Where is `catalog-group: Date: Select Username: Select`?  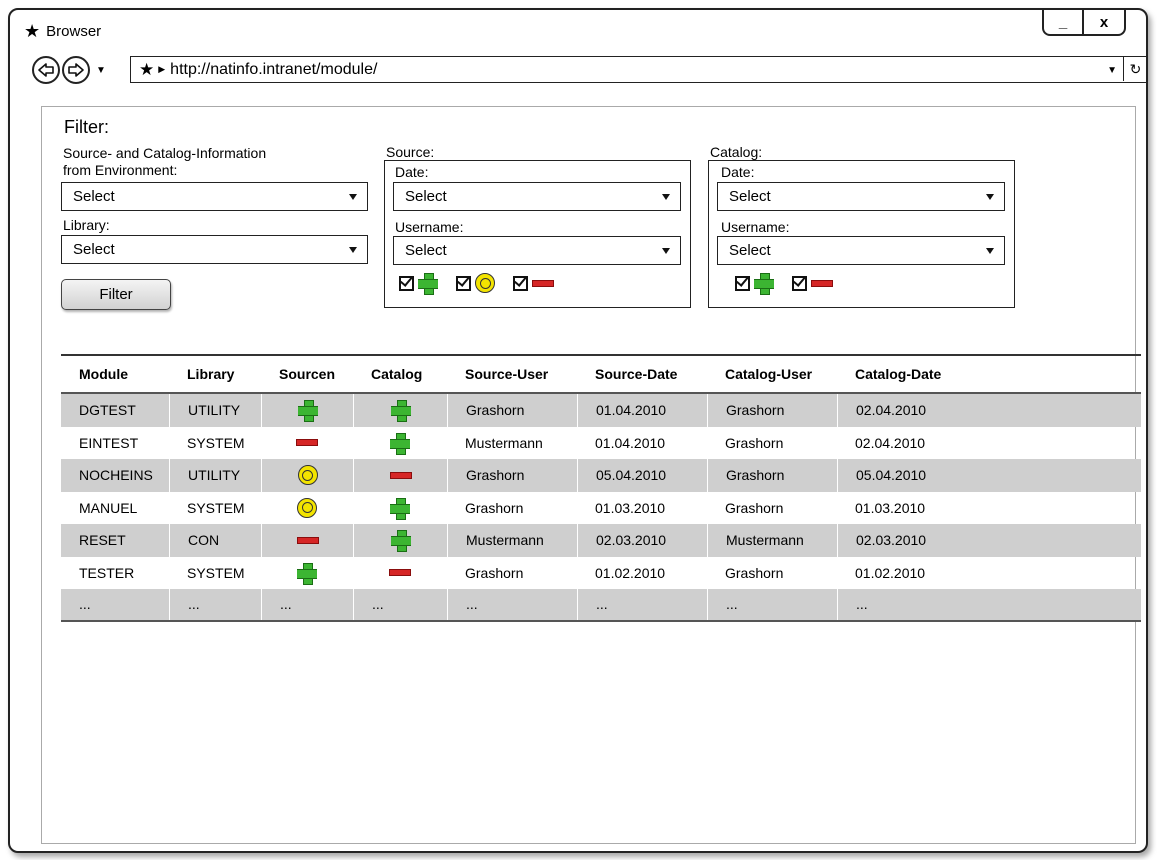 catalog-group: Date: Select Username: Select is located at coordinates (861, 234).